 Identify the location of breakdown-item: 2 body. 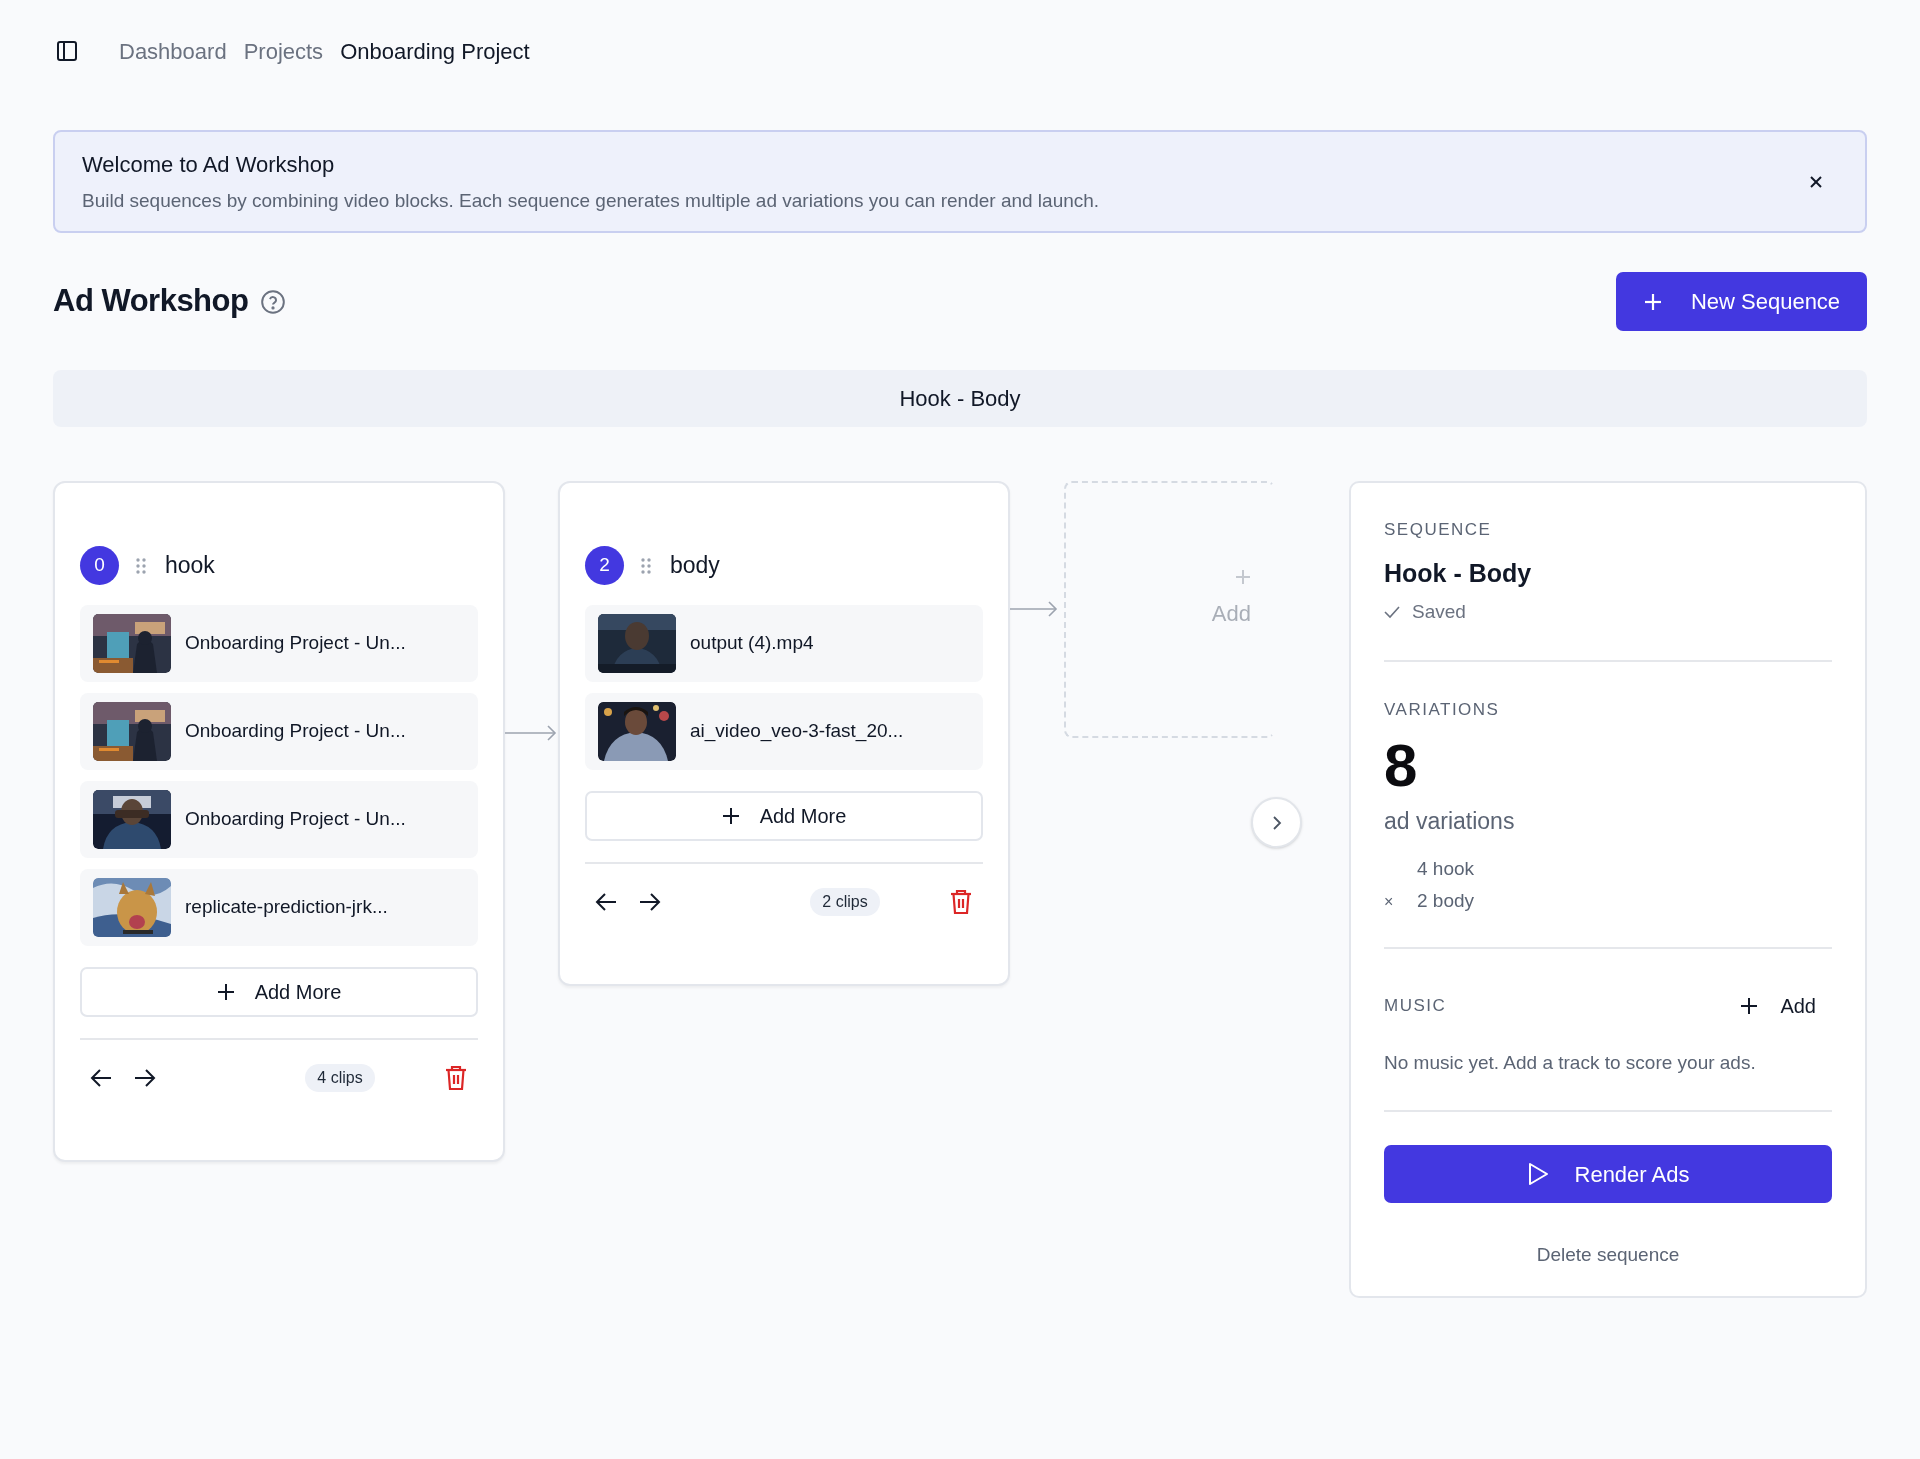
(1446, 901).